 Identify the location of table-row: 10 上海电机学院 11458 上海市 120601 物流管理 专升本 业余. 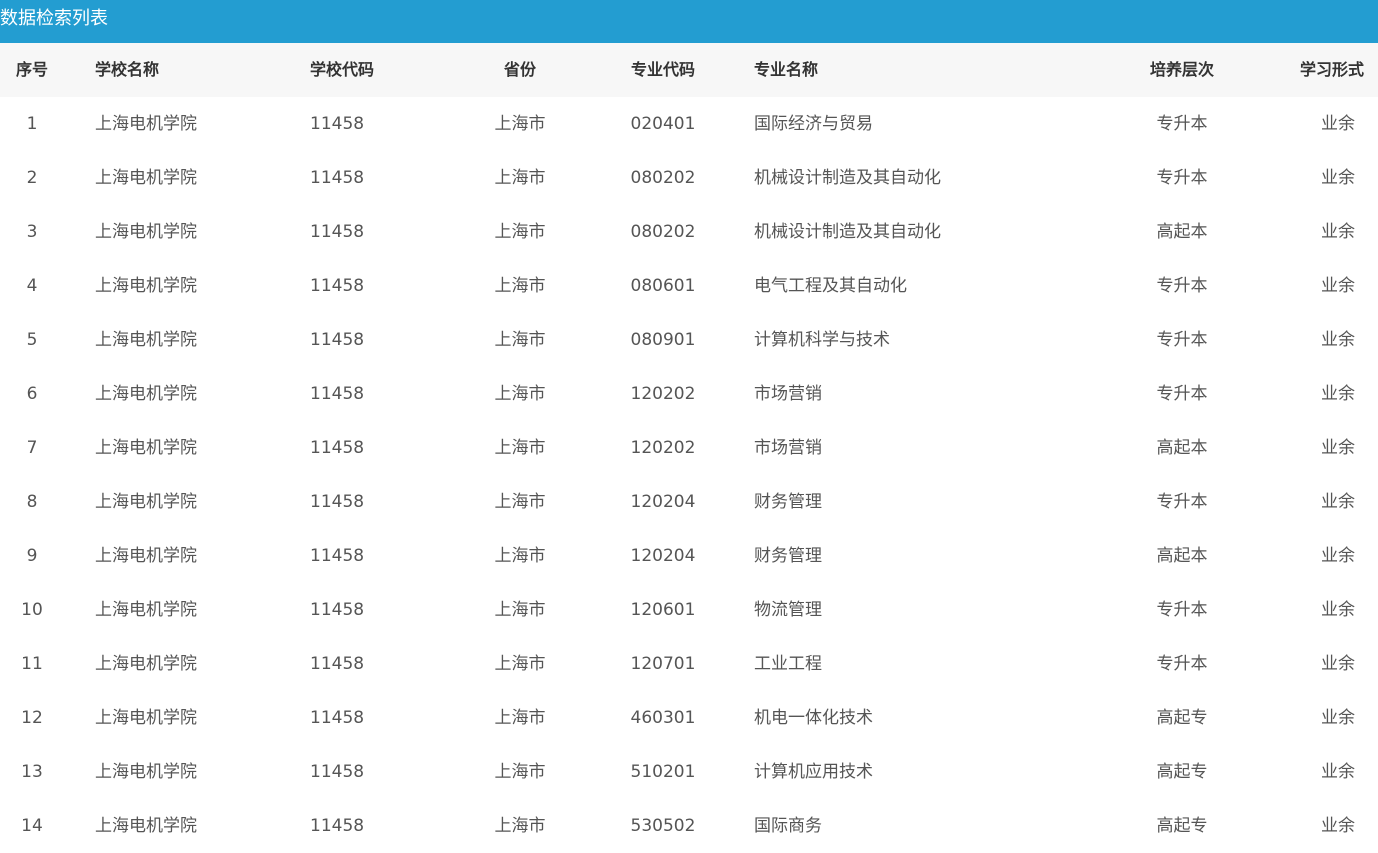
(689, 610).